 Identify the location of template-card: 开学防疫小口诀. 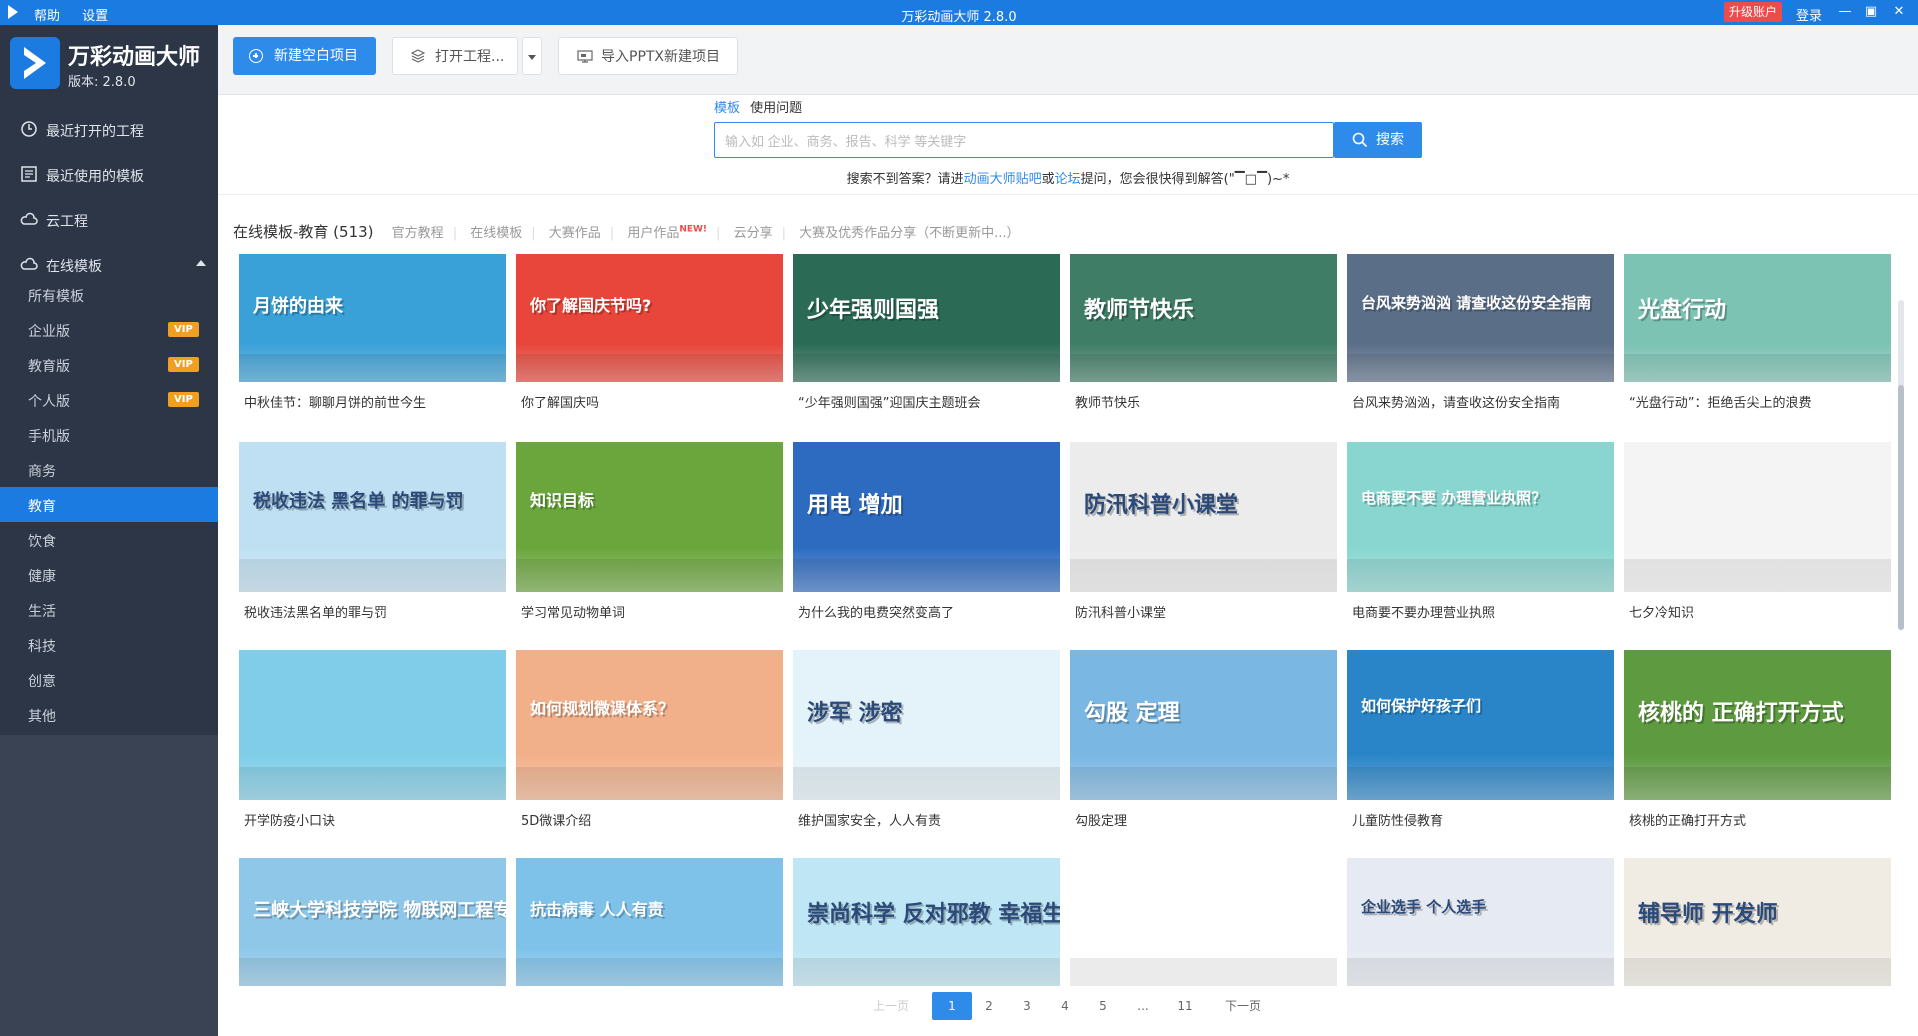
(372, 741).